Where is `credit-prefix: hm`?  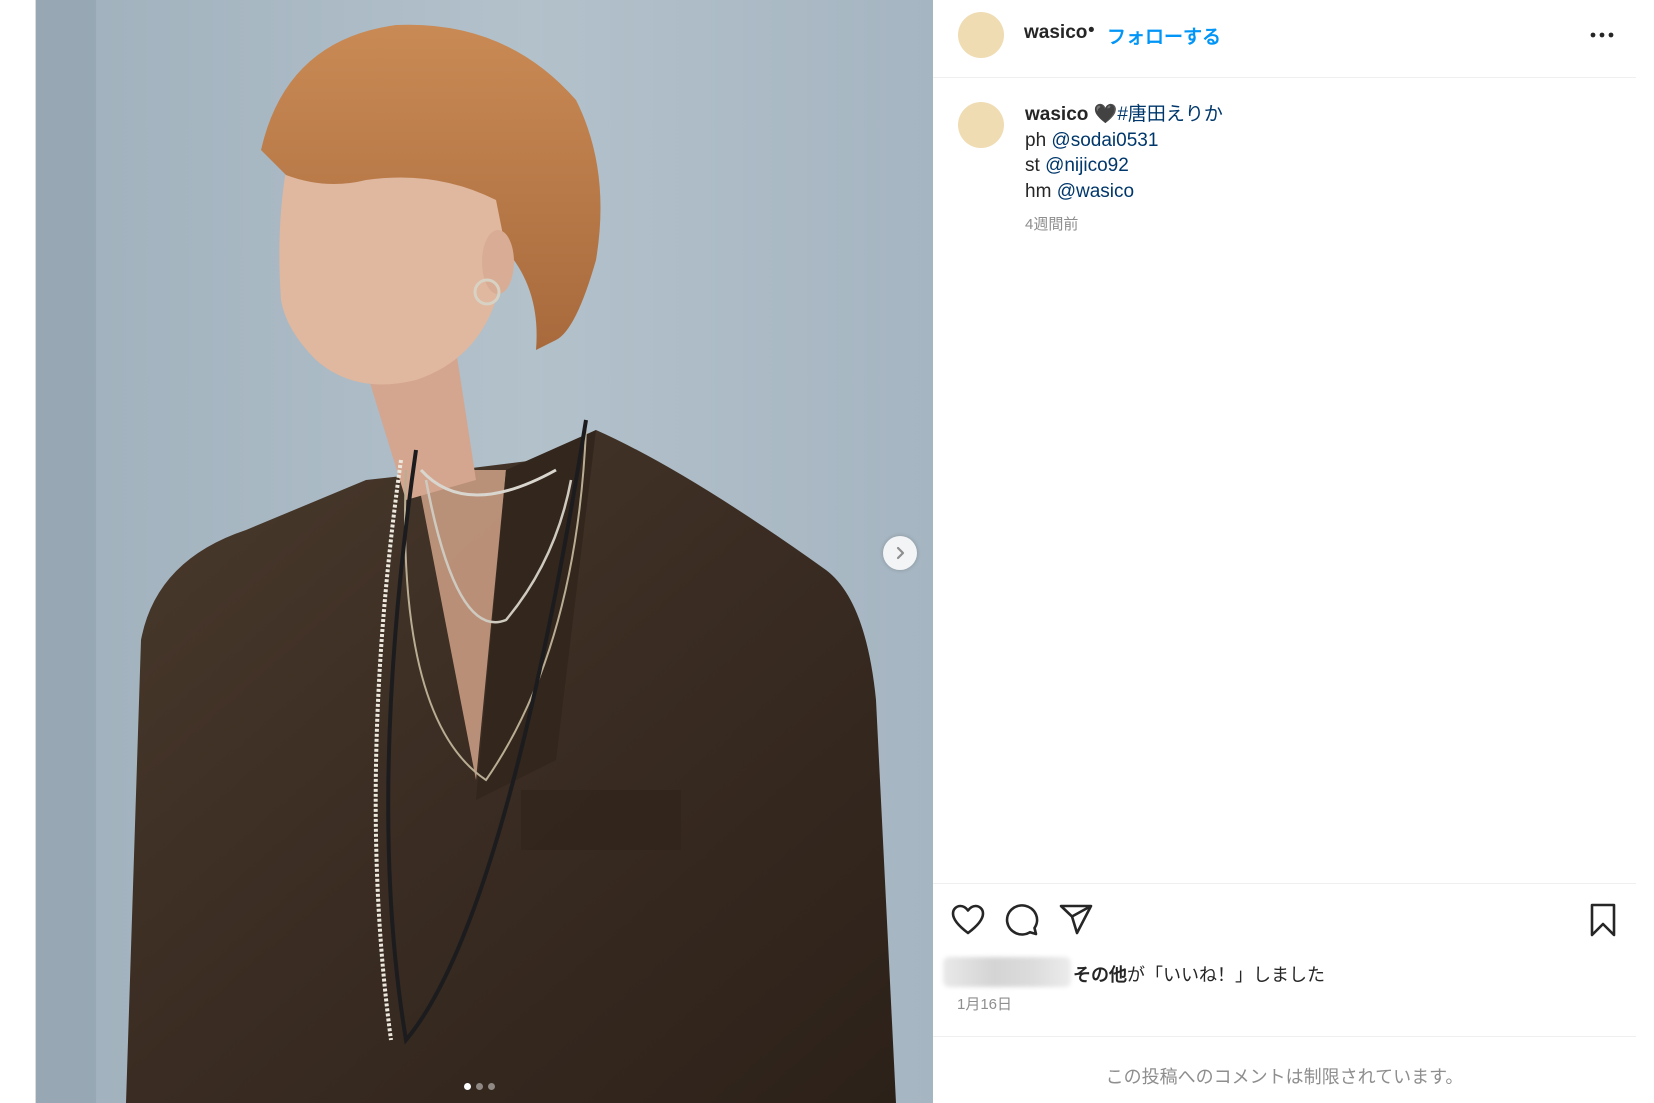
credit-prefix: hm is located at coordinates (1041, 191).